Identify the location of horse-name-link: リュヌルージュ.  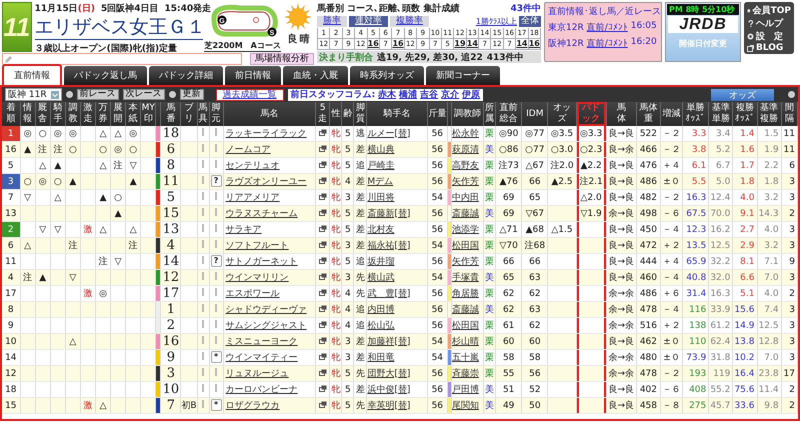
(257, 373).